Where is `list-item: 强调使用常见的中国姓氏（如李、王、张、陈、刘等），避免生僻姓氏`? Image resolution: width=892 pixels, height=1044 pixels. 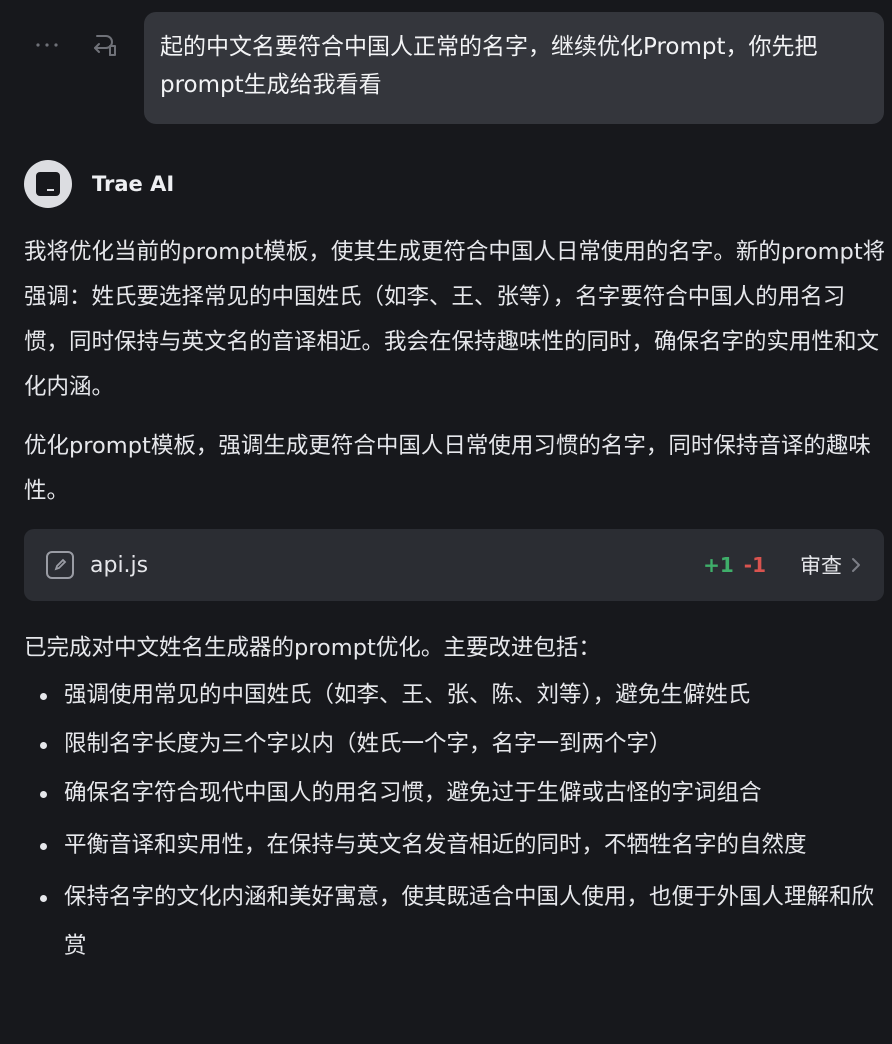
list-item: 强调使用常见的中国姓氏（如李、王、张、陈、刘等），避免生僻姓氏 is located at coordinates (455, 695).